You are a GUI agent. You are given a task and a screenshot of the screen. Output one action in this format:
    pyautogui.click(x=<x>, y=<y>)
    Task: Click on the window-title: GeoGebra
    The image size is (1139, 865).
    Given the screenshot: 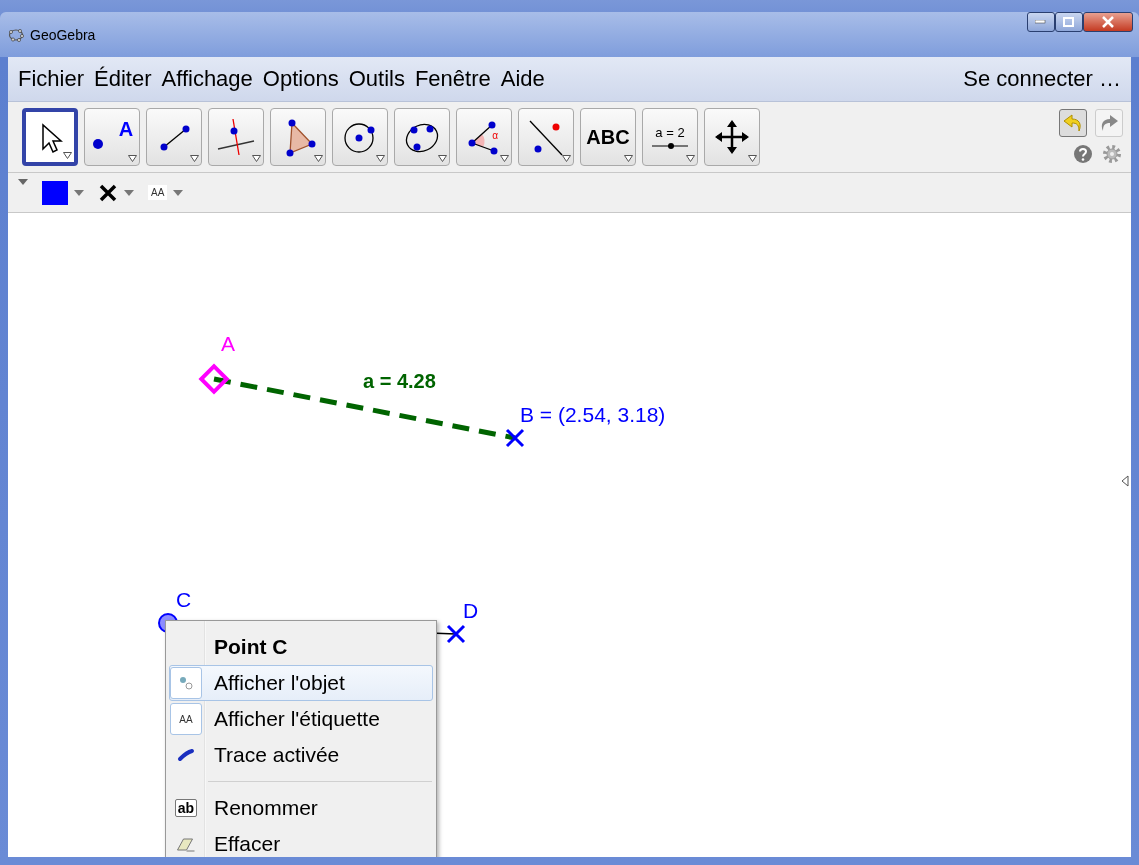 What is the action you would take?
    pyautogui.click(x=63, y=34)
    